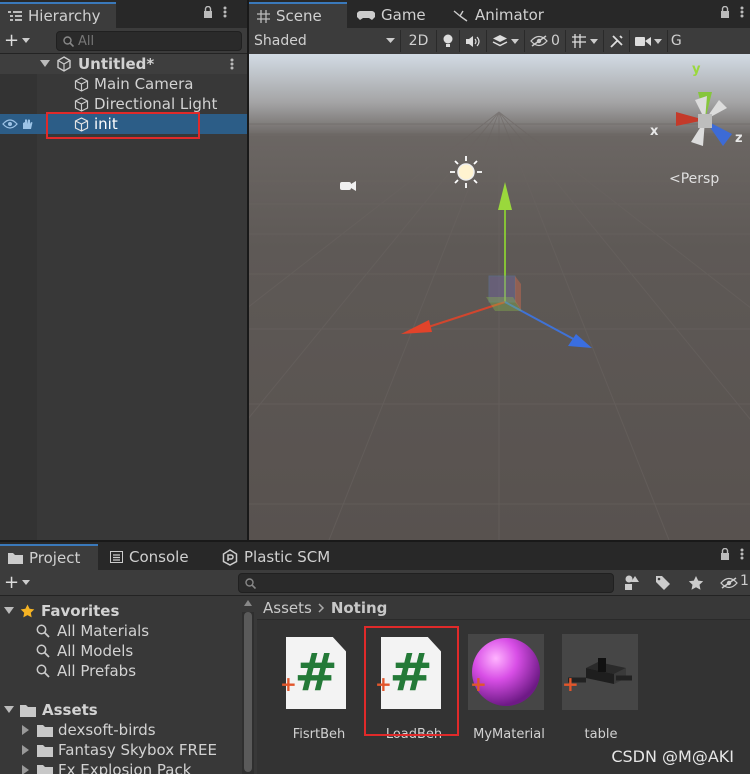 The width and height of the screenshot is (750, 774). Describe the element at coordinates (280, 41) in the screenshot. I see `shading-mode-value: Shaded` at that location.